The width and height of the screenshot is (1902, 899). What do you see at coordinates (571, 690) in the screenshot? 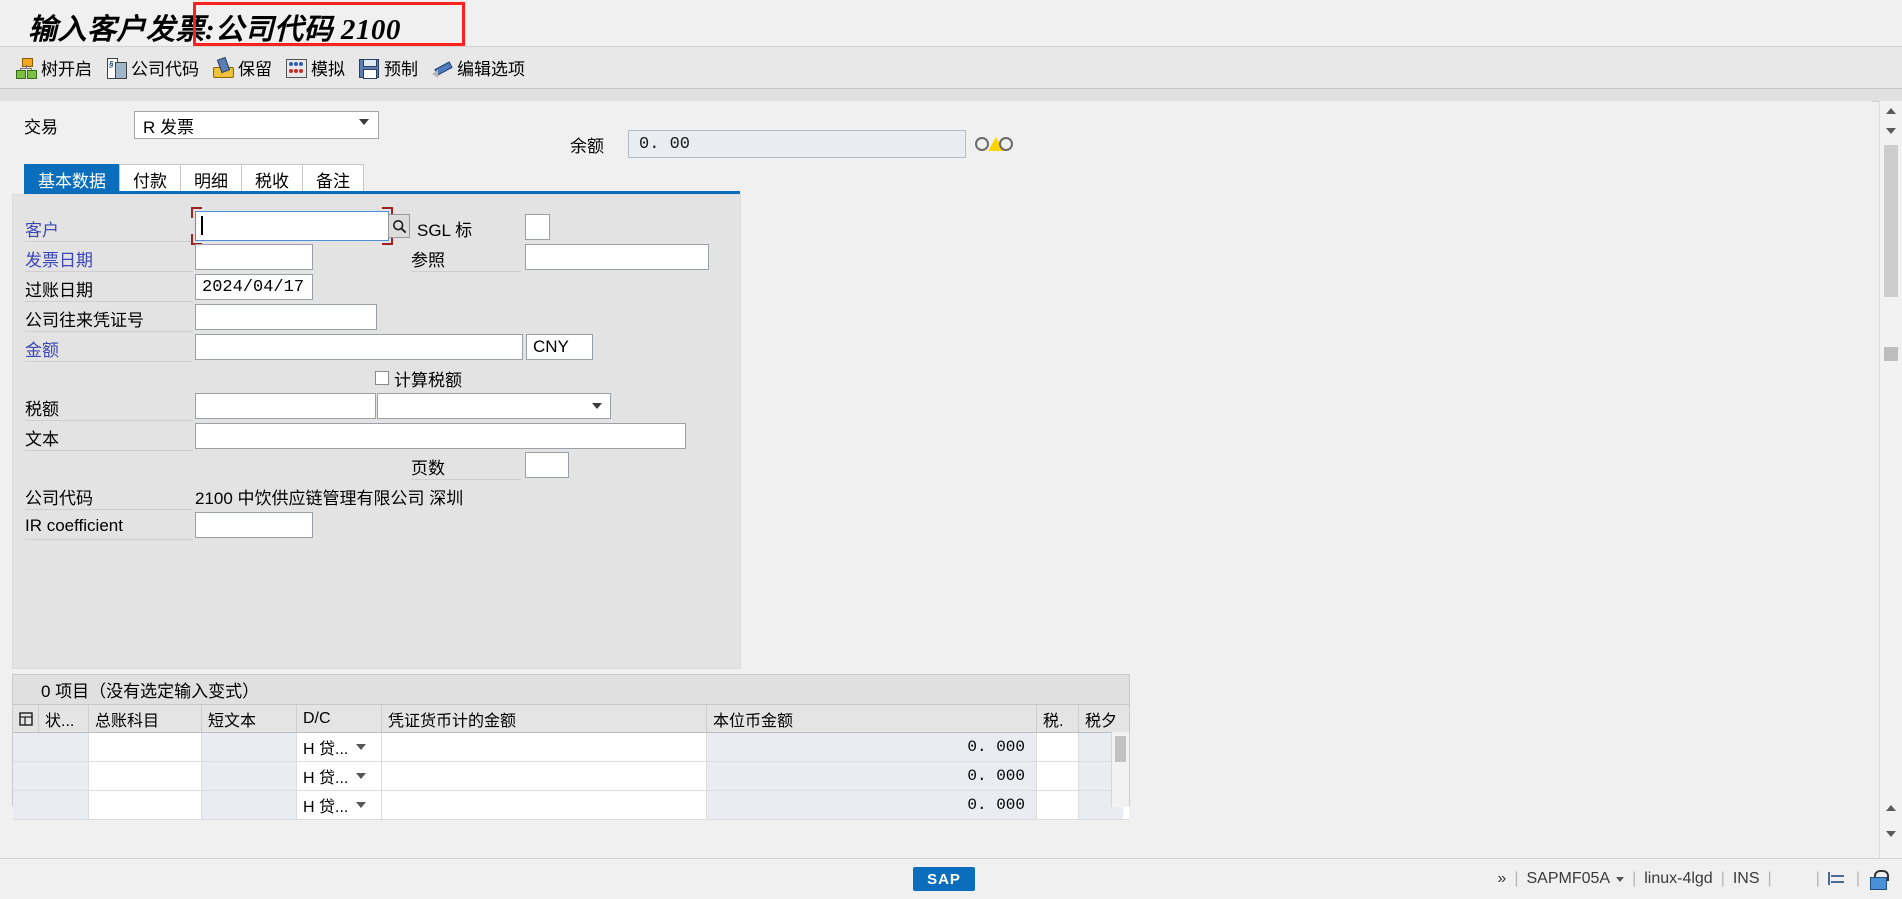
I see `line-item-header: 0 项目（没有选定输入变式）` at bounding box center [571, 690].